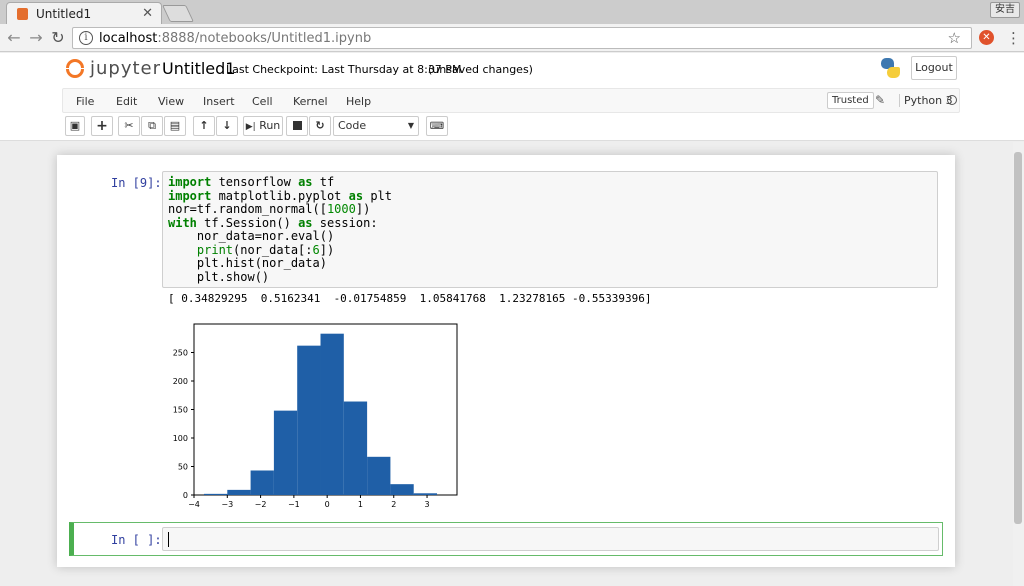  I want to click on x-tick-label: −2, so click(261, 504).